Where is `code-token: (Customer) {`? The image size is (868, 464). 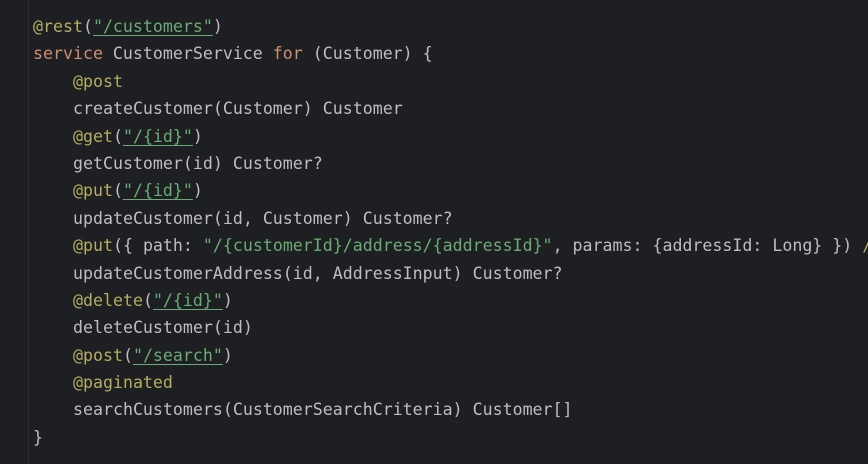 code-token: (Customer) { is located at coordinates (367, 54).